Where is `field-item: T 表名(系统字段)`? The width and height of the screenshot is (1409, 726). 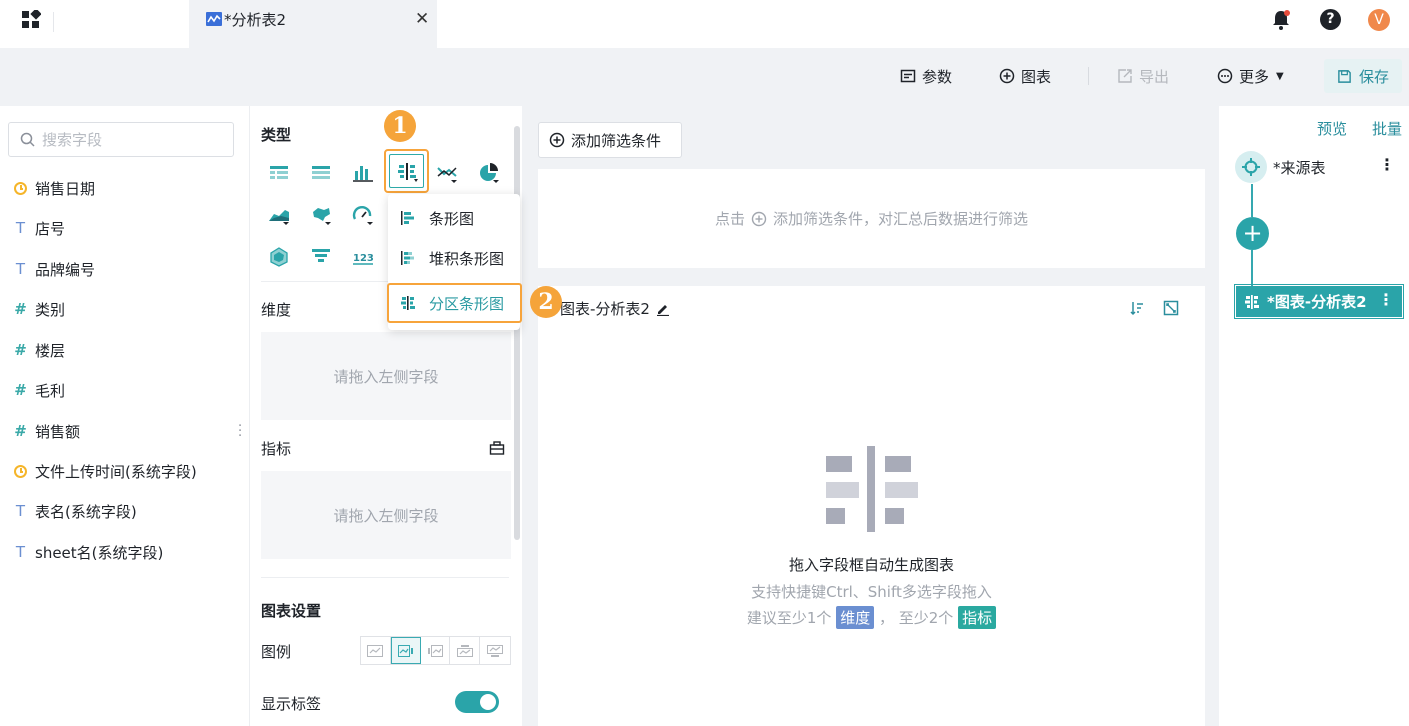
field-item: T 表名(系统字段) is located at coordinates (75, 511).